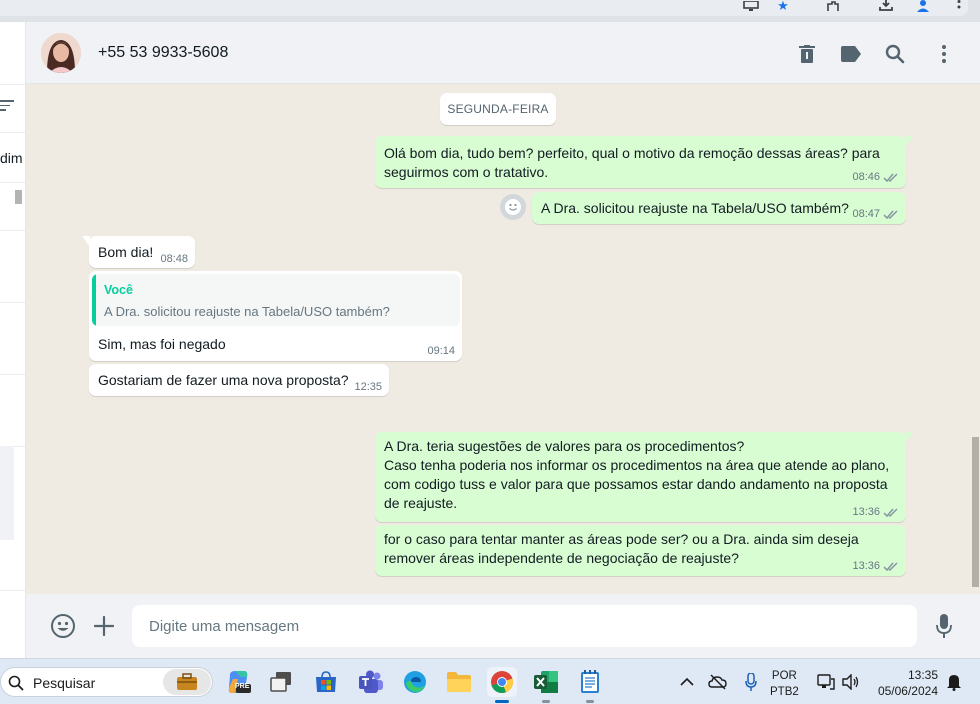 This screenshot has width=980, height=704. What do you see at coordinates (959, 6) in the screenshot?
I see `browser-menu-icon` at bounding box center [959, 6].